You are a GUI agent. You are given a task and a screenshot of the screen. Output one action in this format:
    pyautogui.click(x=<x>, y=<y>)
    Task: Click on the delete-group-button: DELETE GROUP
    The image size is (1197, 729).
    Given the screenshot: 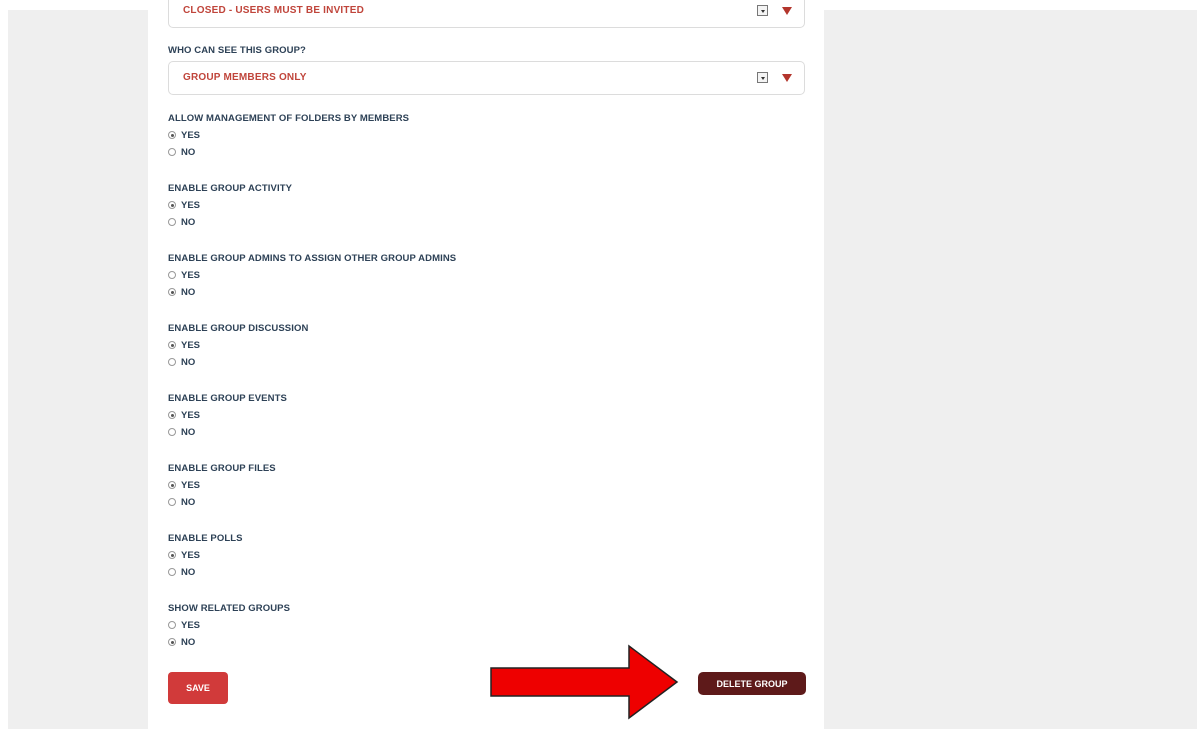 What is the action you would take?
    pyautogui.click(x=752, y=683)
    